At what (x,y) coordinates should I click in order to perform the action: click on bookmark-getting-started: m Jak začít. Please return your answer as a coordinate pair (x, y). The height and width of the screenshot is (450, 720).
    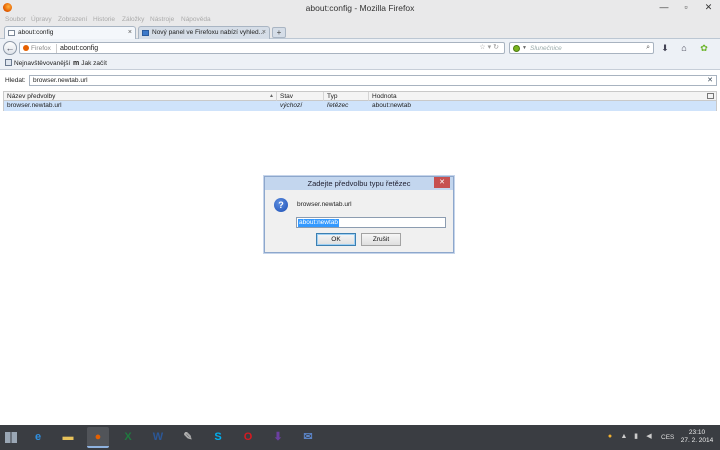
    Looking at the image, I should click on (90, 63).